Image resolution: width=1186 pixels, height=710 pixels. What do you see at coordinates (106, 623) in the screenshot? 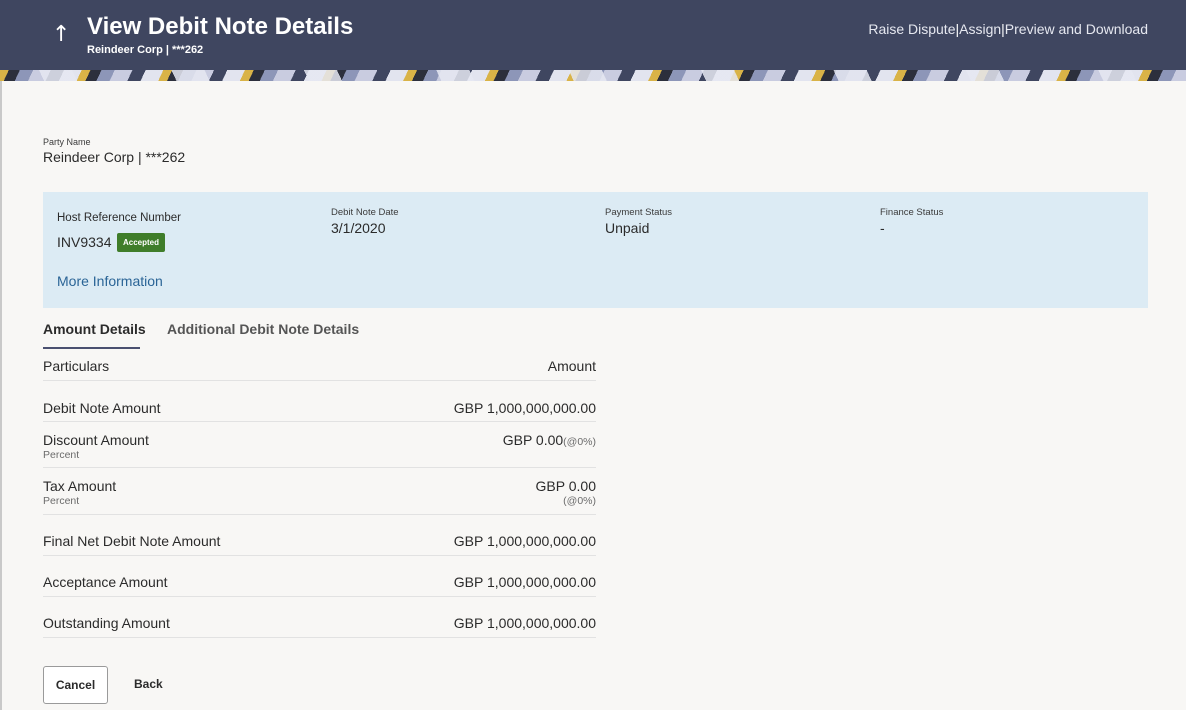
I see `row-label: Outstanding Amount` at bounding box center [106, 623].